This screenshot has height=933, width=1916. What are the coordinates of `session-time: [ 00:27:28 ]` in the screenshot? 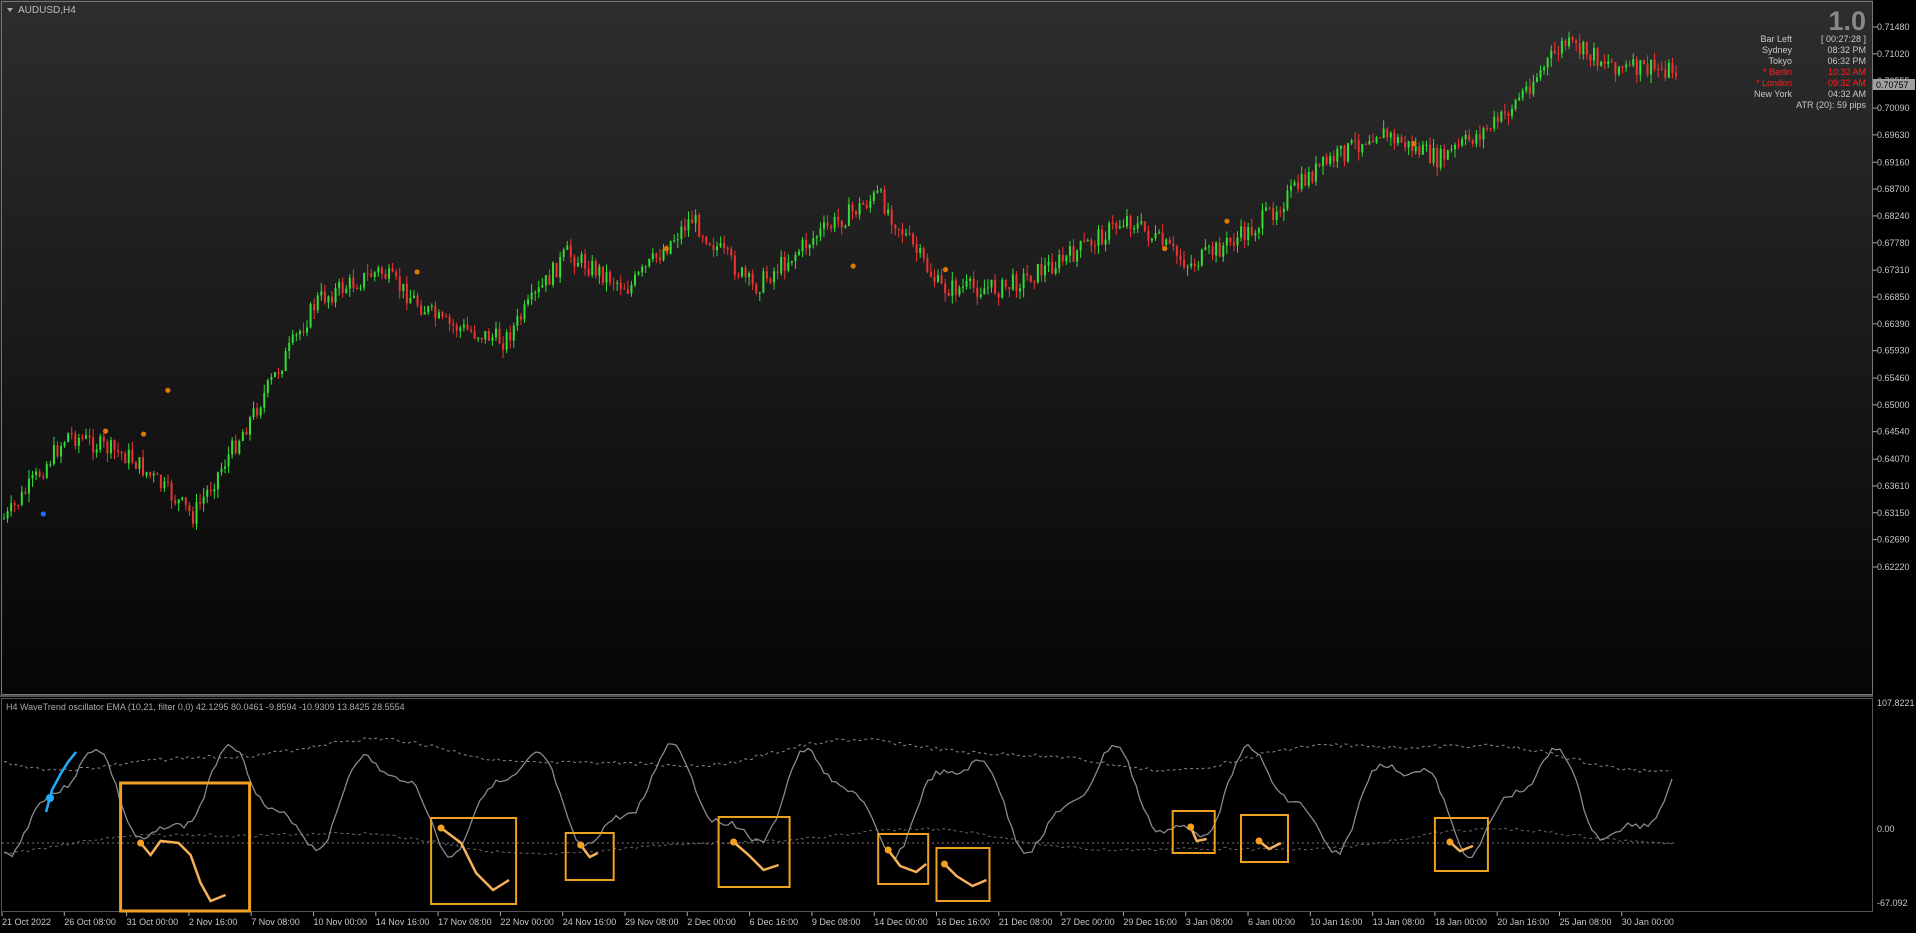 It's located at (1843, 39).